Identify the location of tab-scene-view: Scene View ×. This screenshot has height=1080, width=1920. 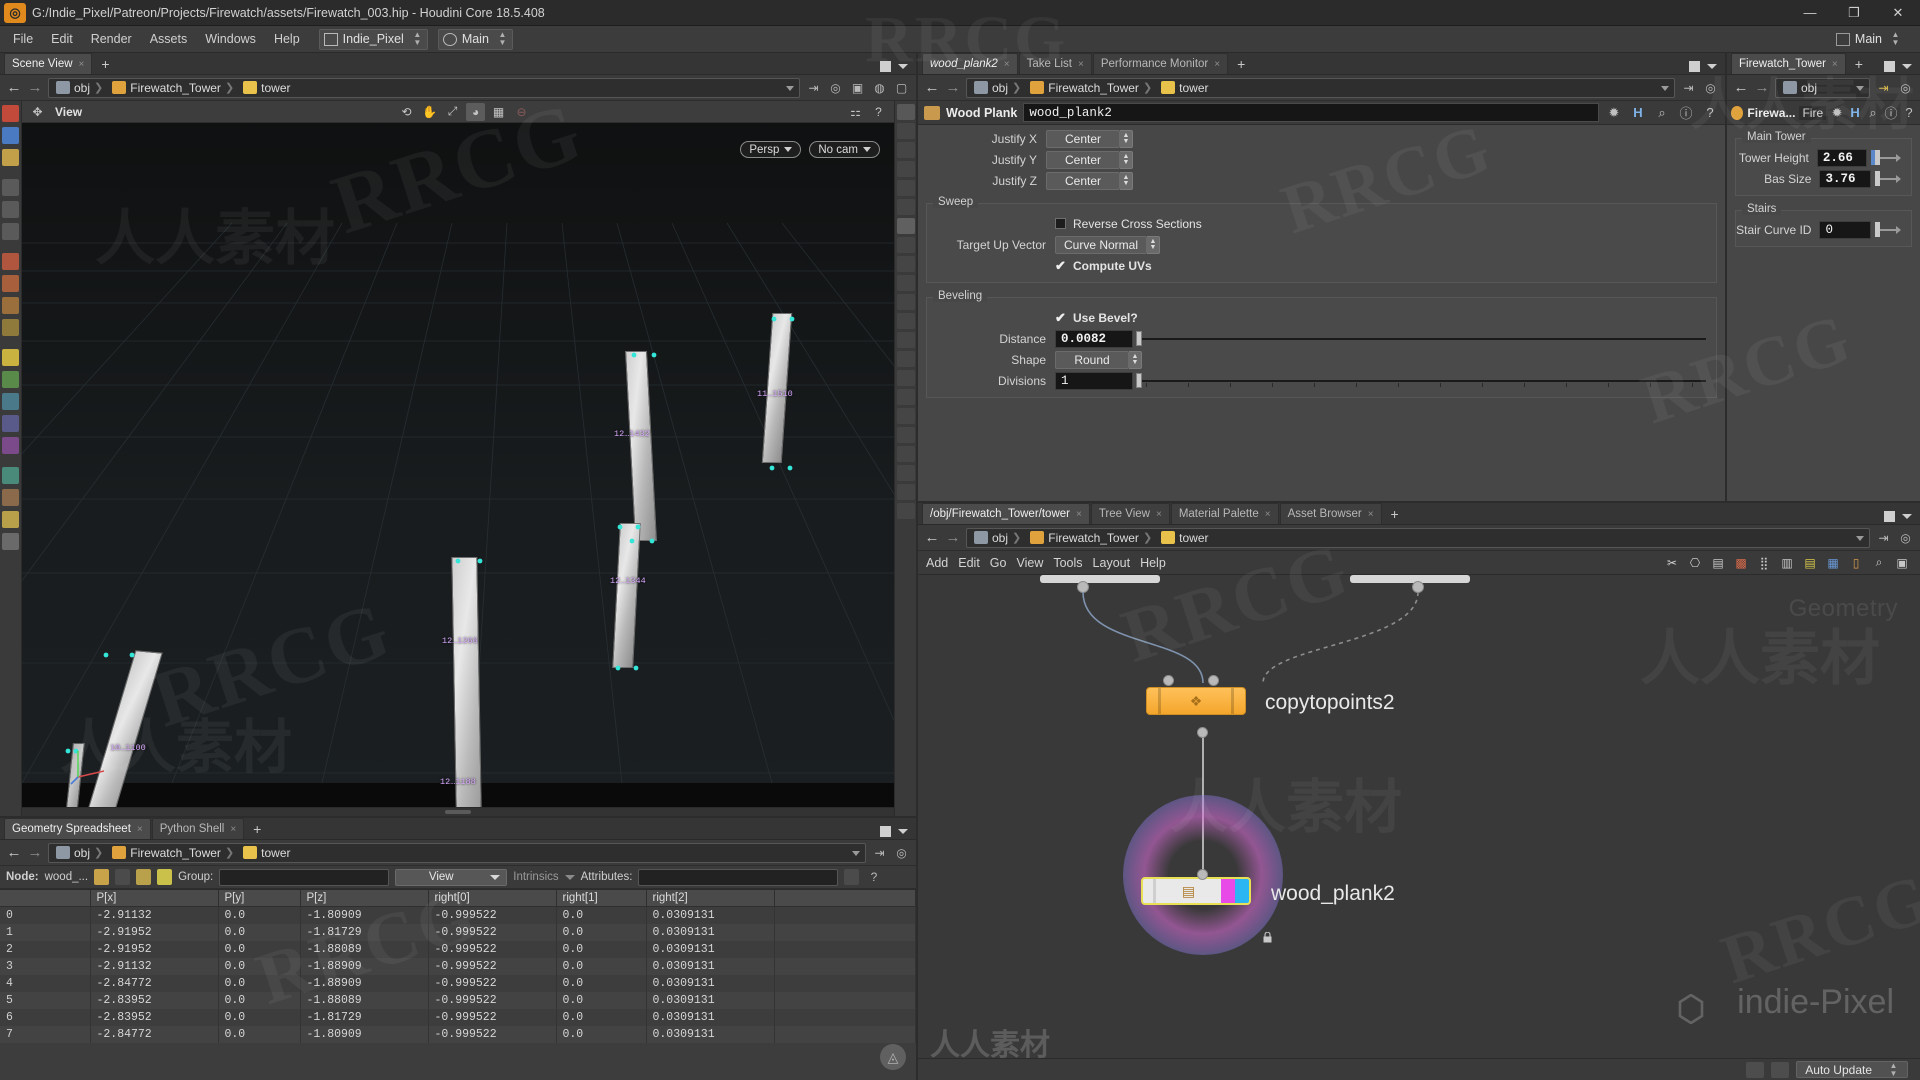
(48, 63).